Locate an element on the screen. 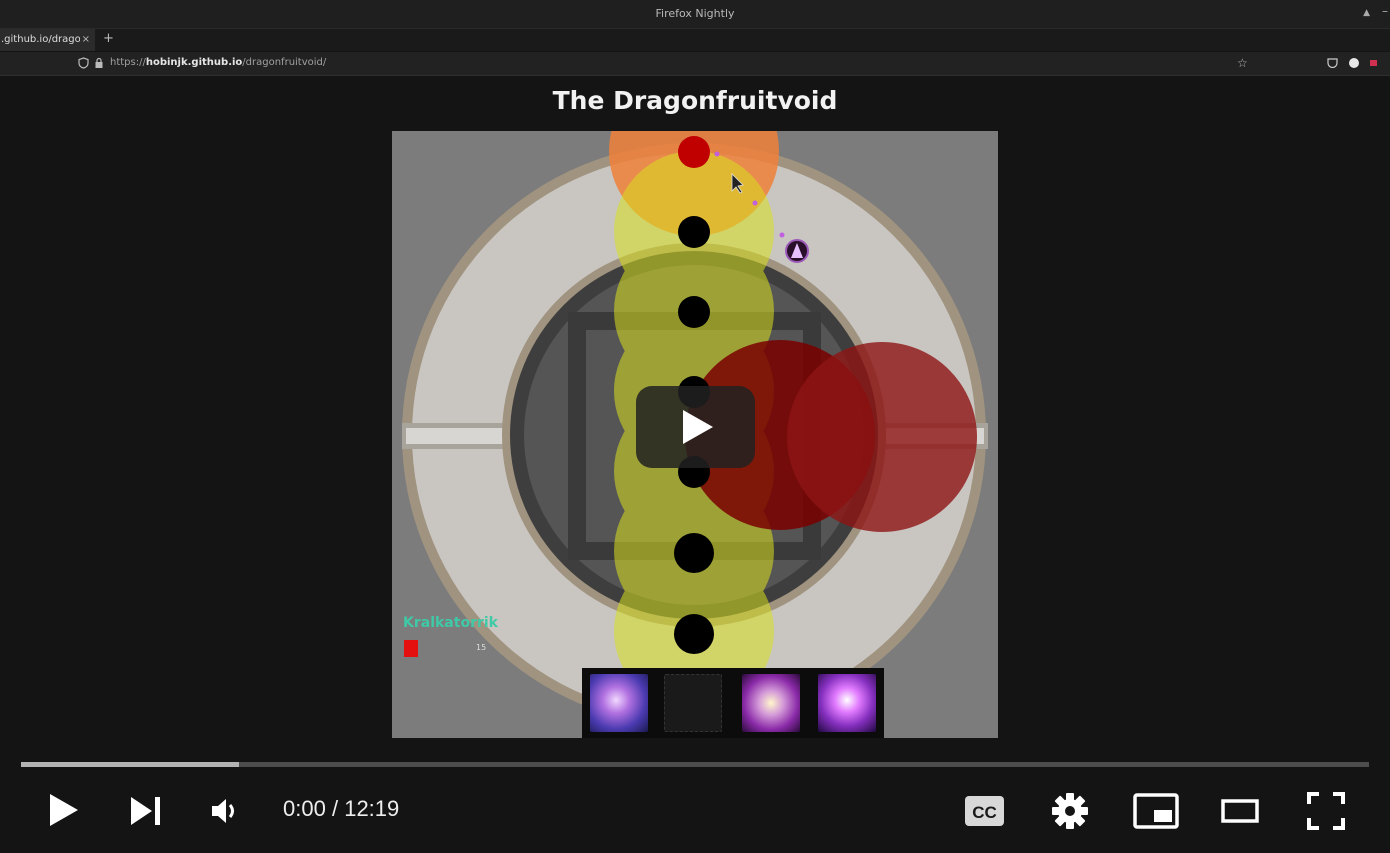 The image size is (1390, 853). ability-slot-empty is located at coordinates (693, 703).